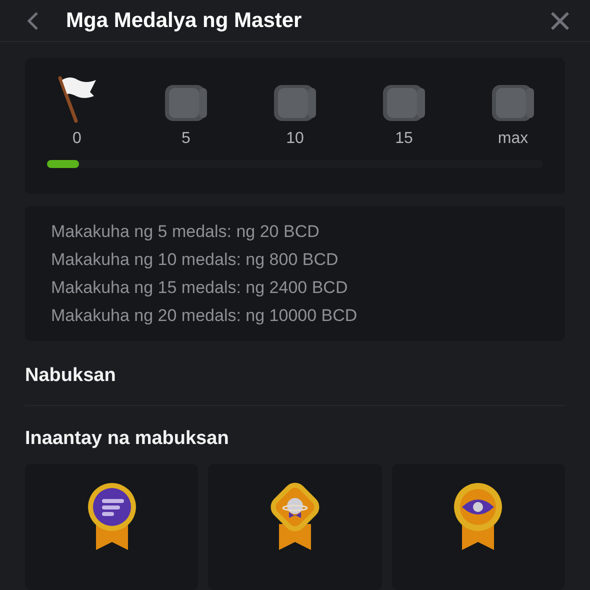 The image size is (590, 590). What do you see at coordinates (186, 139) in the screenshot?
I see `milestone-label: 5` at bounding box center [186, 139].